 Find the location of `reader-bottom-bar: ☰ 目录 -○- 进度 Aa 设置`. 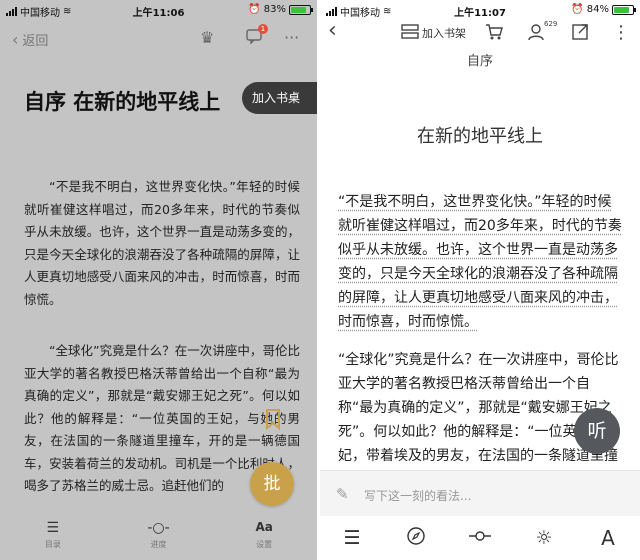

reader-bottom-bar: ☰ 目录 -○- 进度 Aa 设置 is located at coordinates (158, 535).